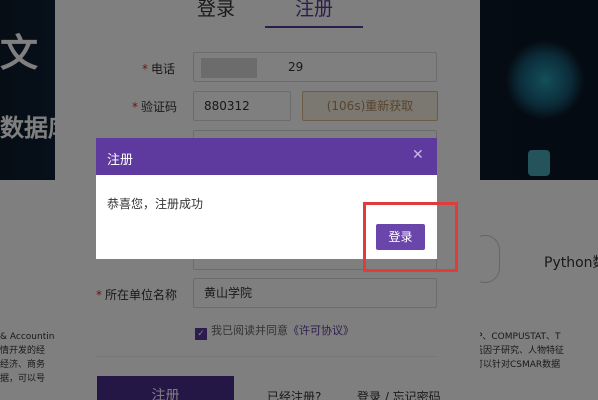 This screenshot has width=598, height=400. What do you see at coordinates (418, 155) in the screenshot?
I see `close-icon: ✕` at bounding box center [418, 155].